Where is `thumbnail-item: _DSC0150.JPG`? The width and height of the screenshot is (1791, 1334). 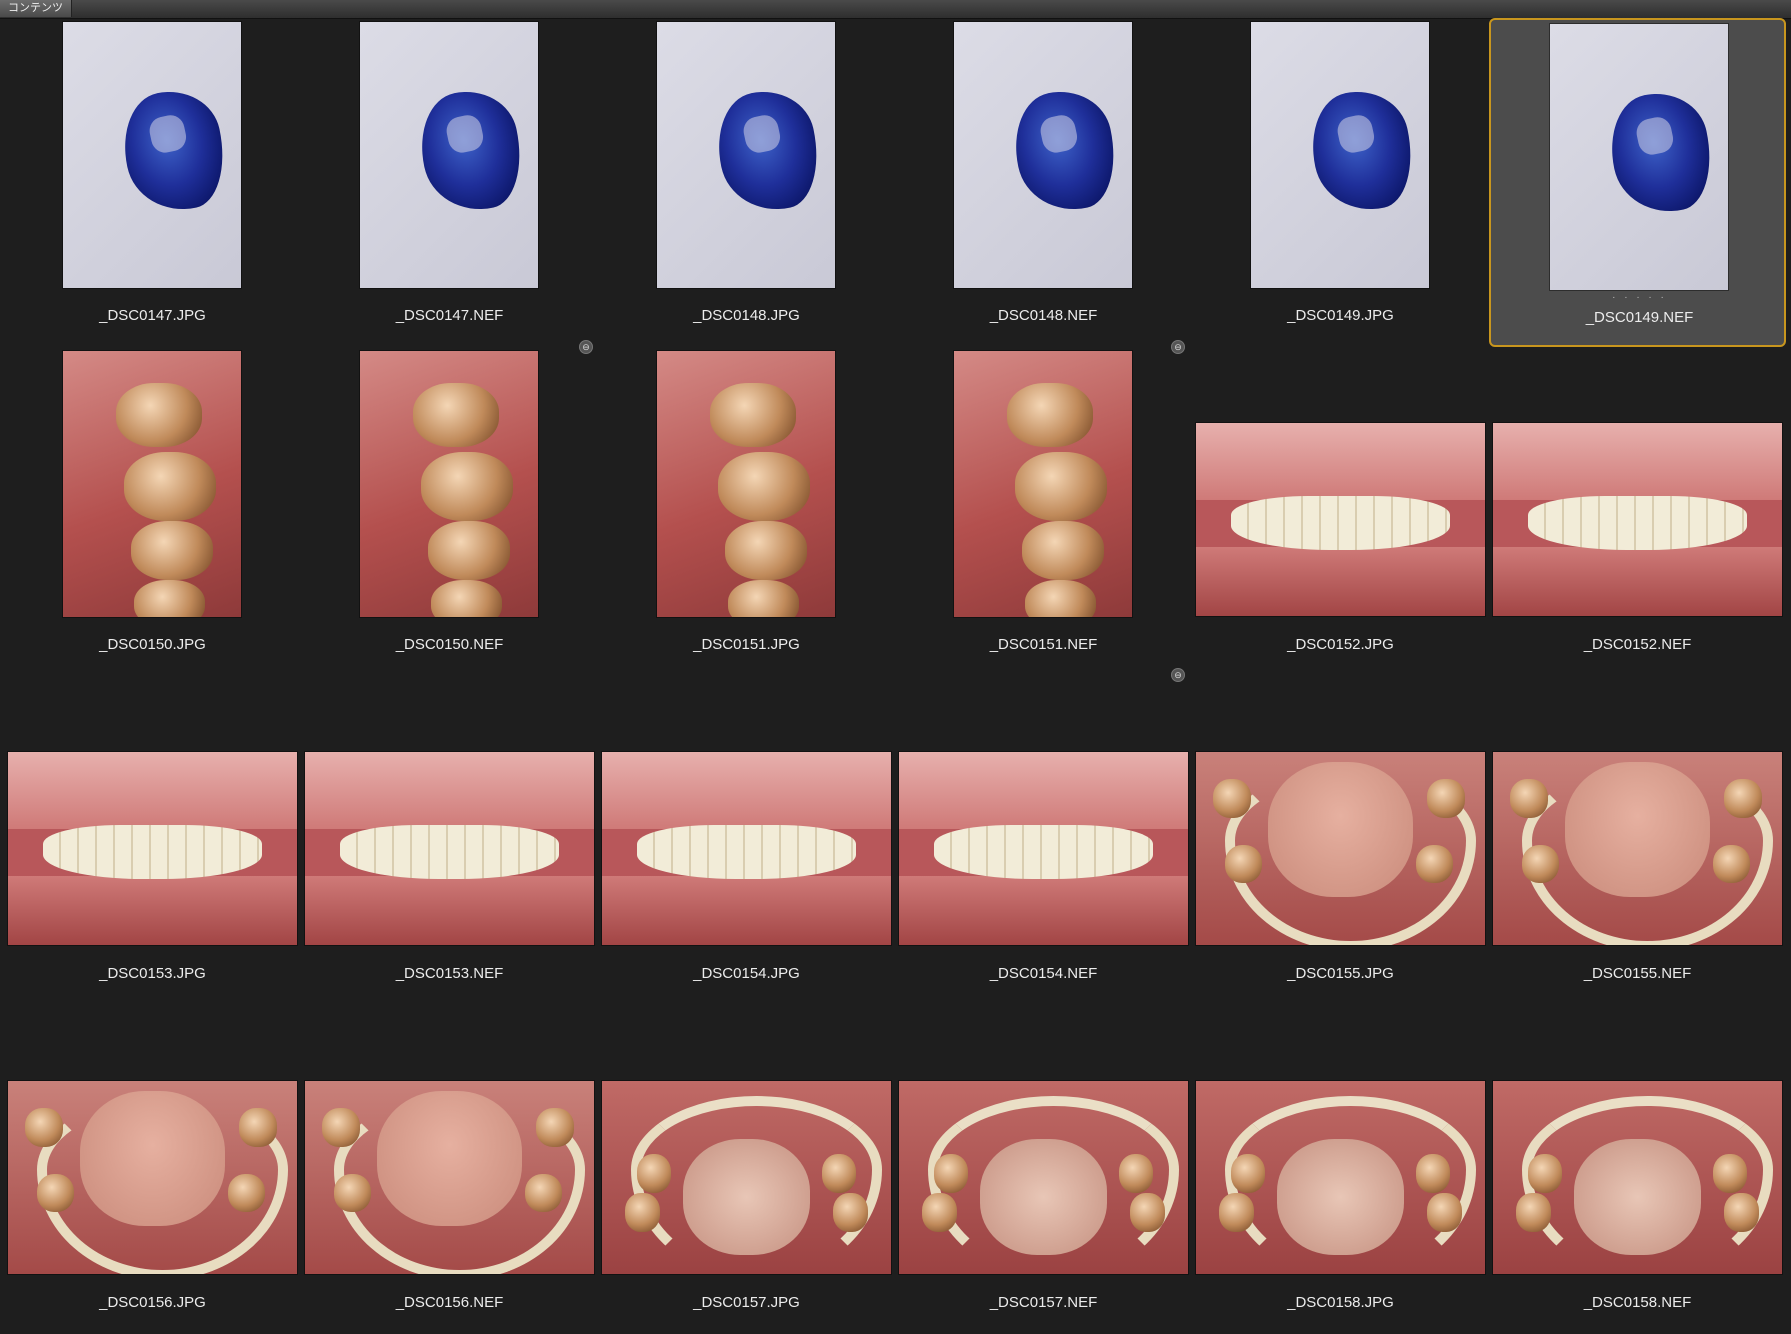
thumbnail-item: _DSC0150.JPG is located at coordinates (152, 511).